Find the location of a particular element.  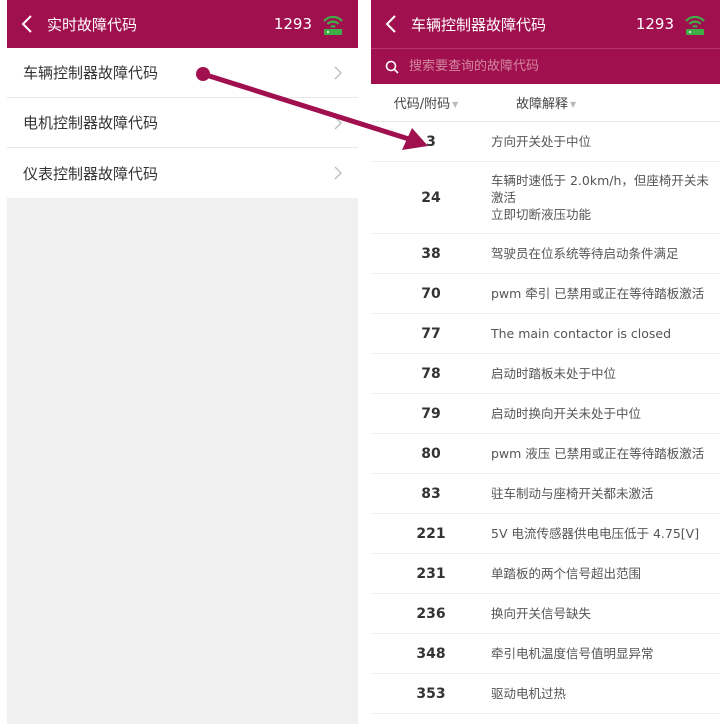

menu-item-dashboard-controller: 仪表控制器故障代码 is located at coordinates (182, 173).